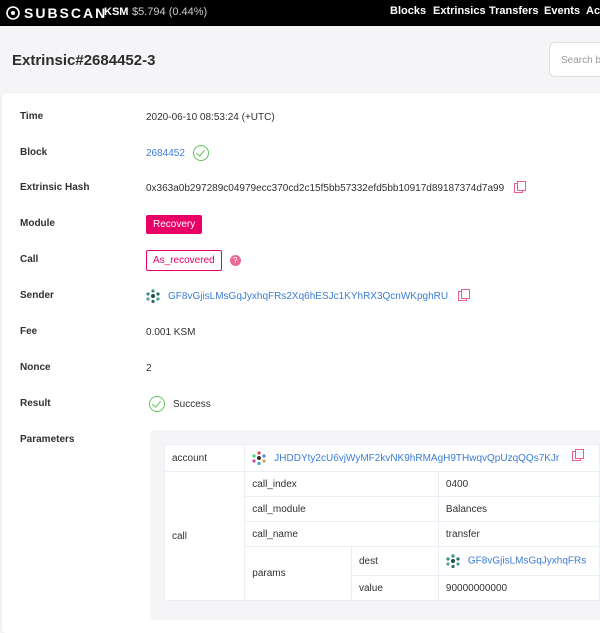 This screenshot has height=633, width=600. What do you see at coordinates (35, 403) in the screenshot?
I see `result-label: Result` at bounding box center [35, 403].